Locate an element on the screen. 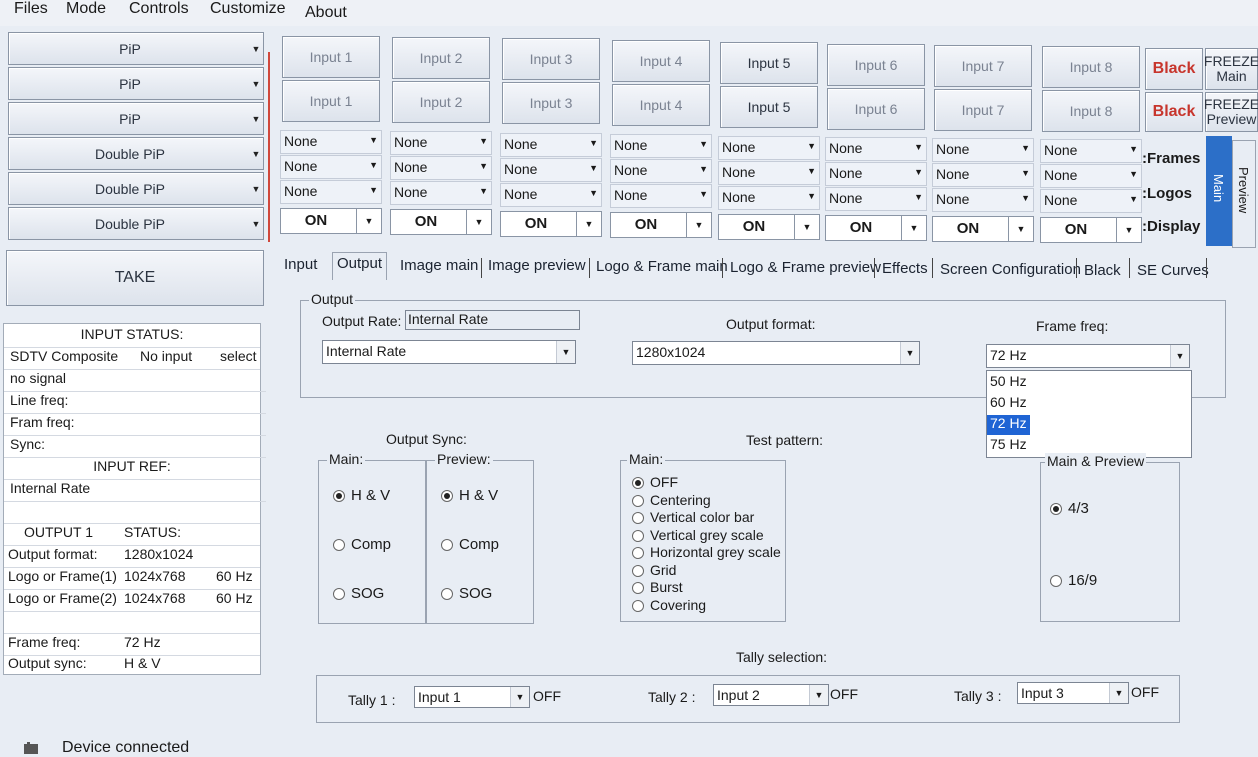 The height and width of the screenshot is (757, 1258). menu-mode: Mode is located at coordinates (86, 9).